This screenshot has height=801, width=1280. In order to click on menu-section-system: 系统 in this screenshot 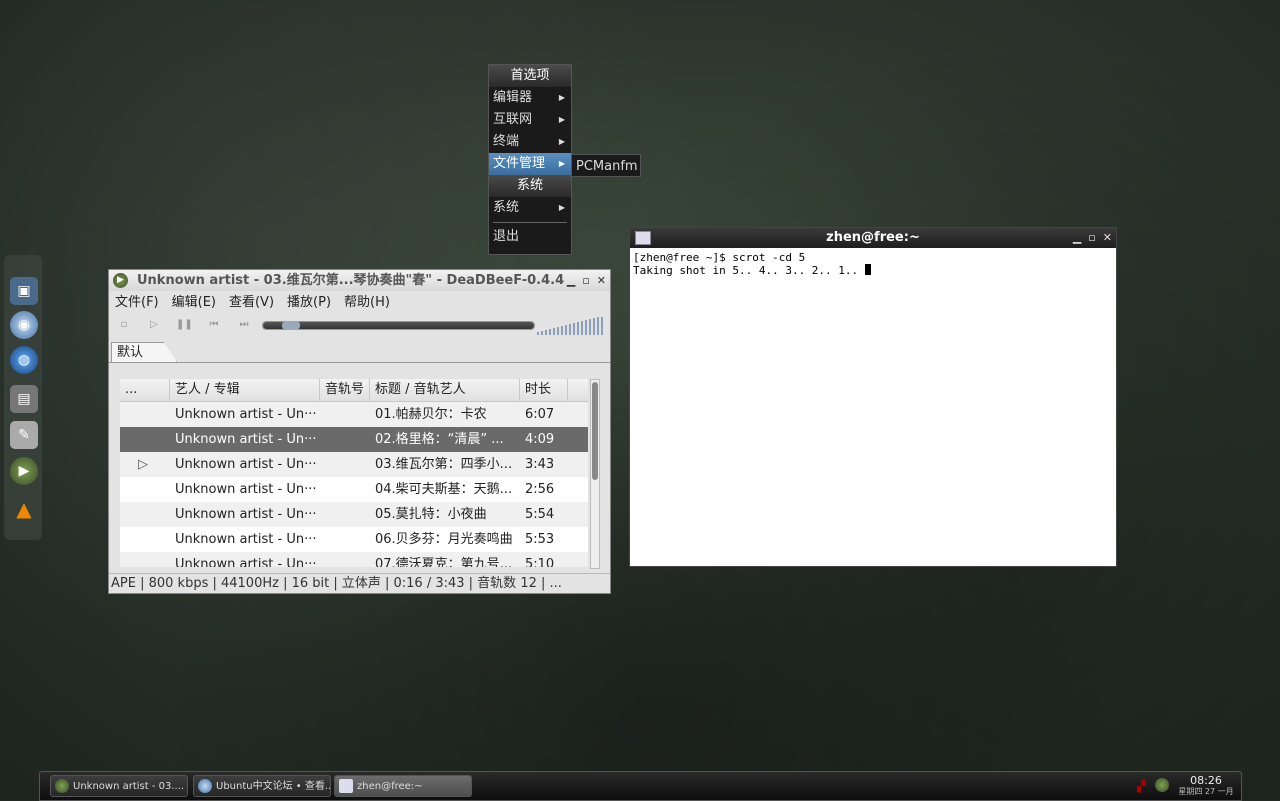, I will do `click(530, 186)`.